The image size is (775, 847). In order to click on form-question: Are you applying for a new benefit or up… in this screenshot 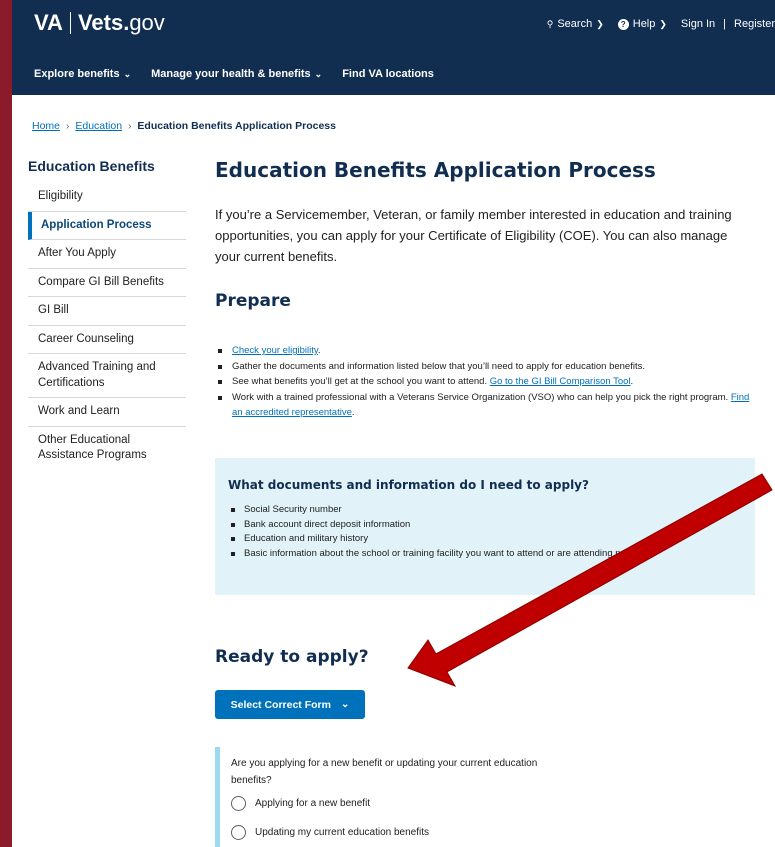, I will do `click(485, 797)`.